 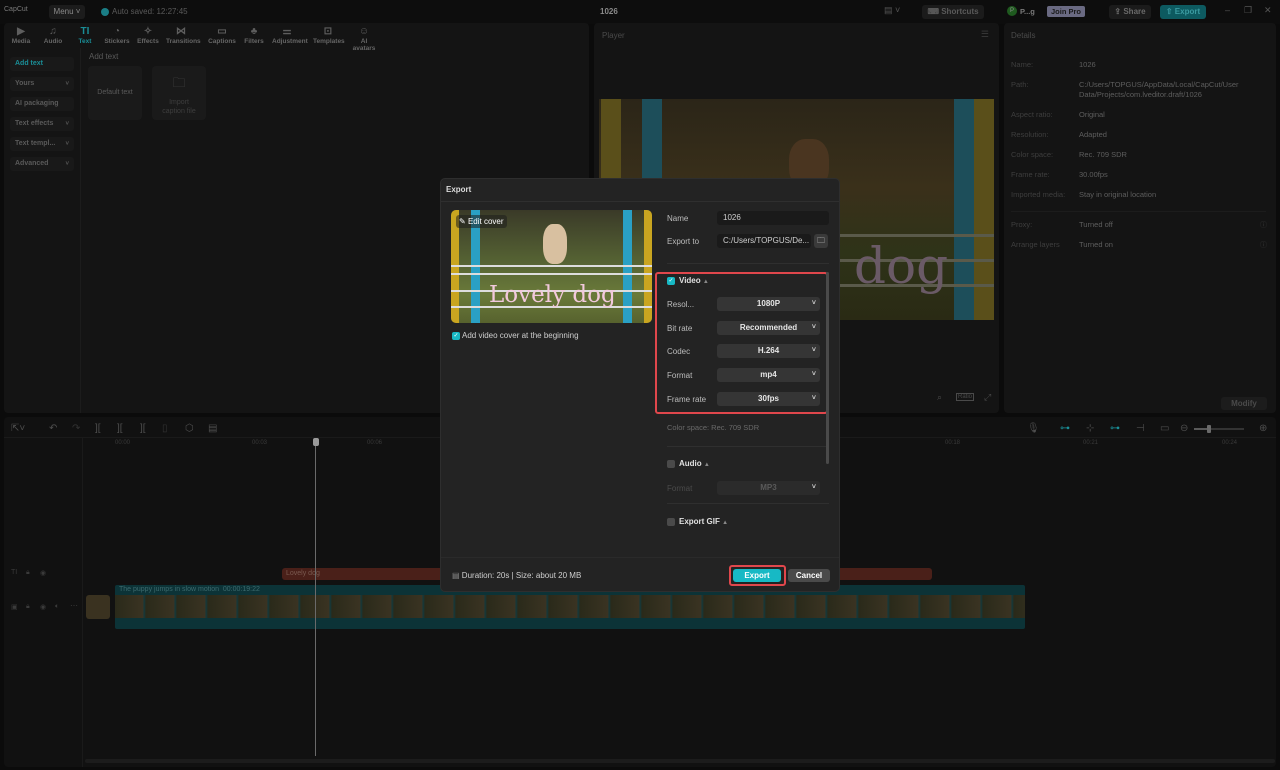 I want to click on sidebar-item-text-templ-: Text templ... ˅, so click(x=42, y=144).